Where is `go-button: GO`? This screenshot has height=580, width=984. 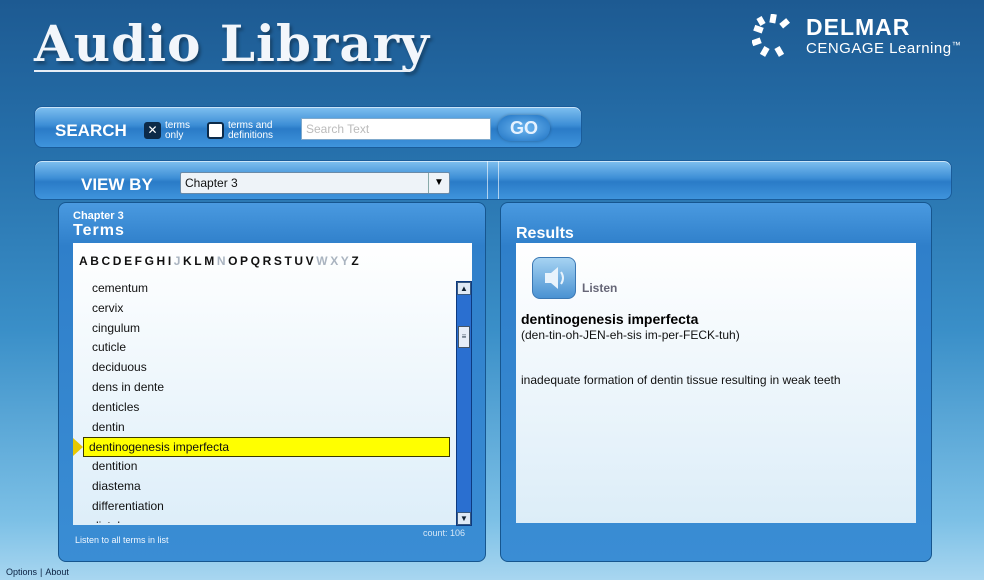
go-button: GO is located at coordinates (524, 128).